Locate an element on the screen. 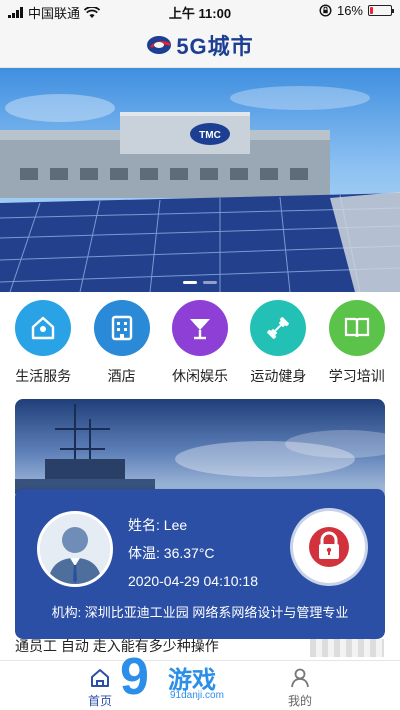  category-leisure: 休闲娱乐 is located at coordinates (200, 346).